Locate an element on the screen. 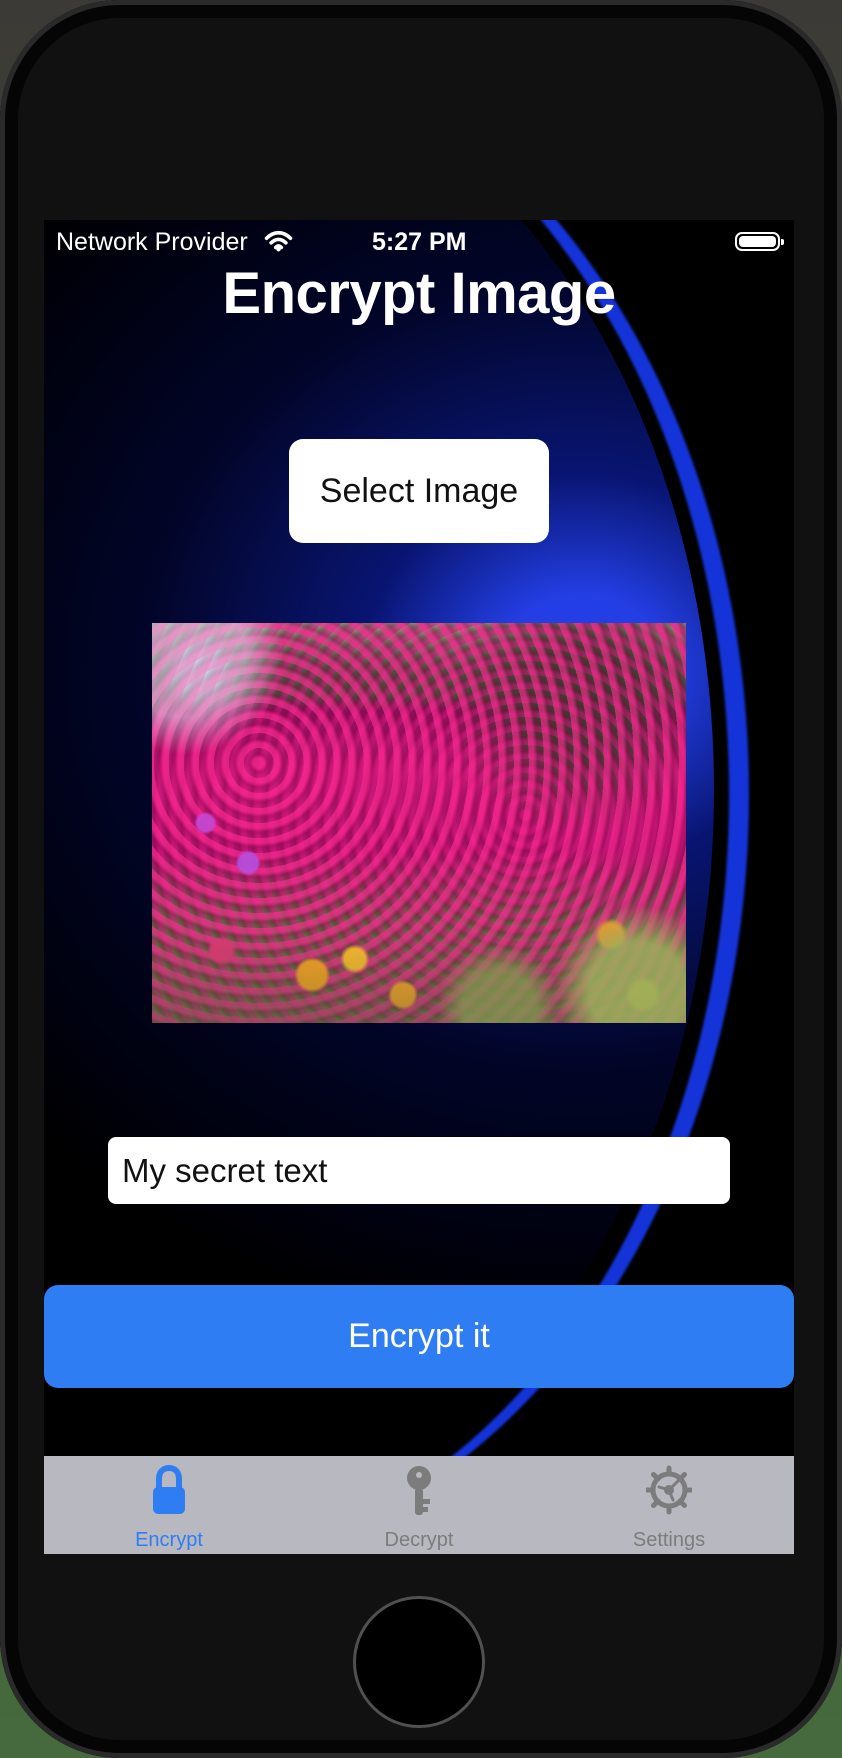 The height and width of the screenshot is (1758, 842). time: 5:27 PM is located at coordinates (419, 242).